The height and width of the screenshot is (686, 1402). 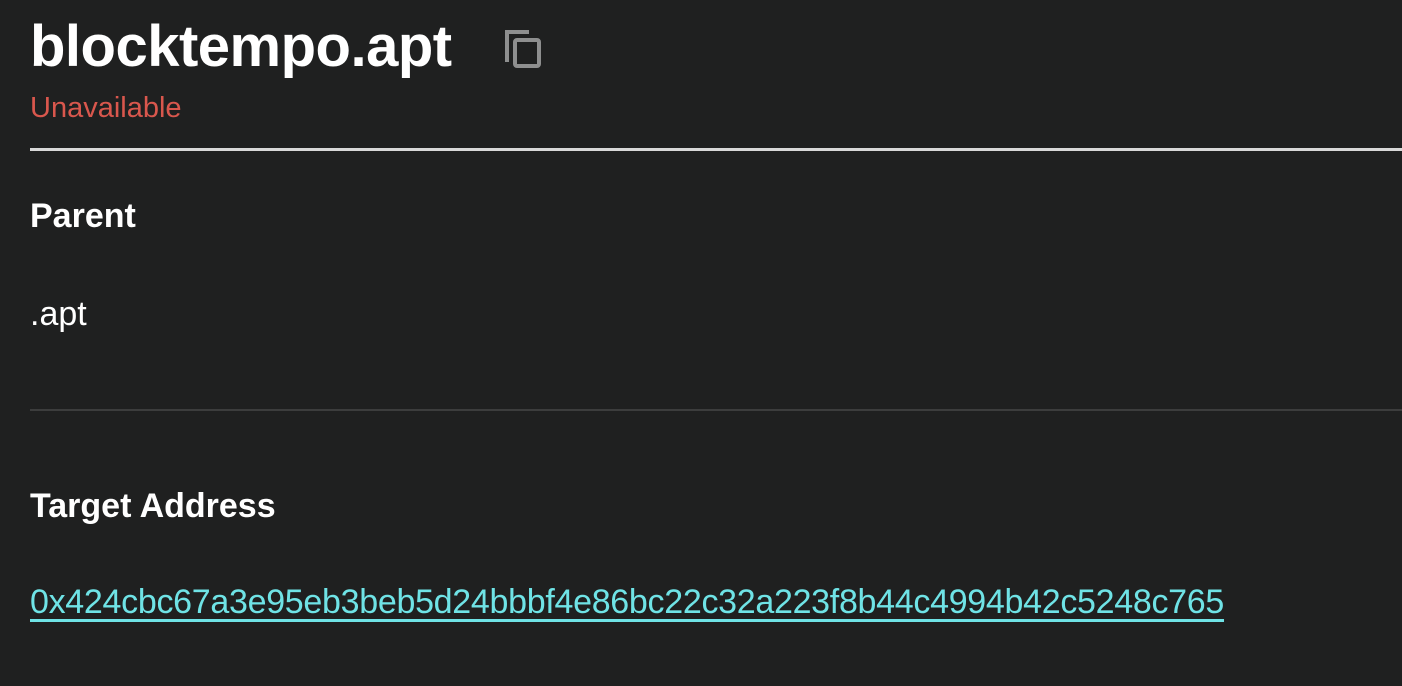 I want to click on domain-header: blocktempo.apt, so click(x=287, y=47).